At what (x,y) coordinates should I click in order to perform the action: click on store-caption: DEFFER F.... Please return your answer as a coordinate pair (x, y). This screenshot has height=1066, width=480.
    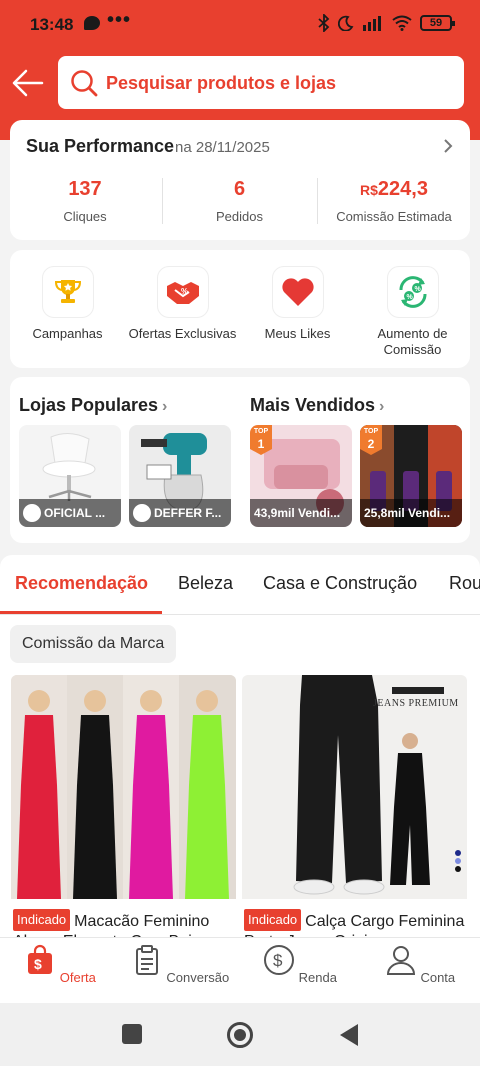
    Looking at the image, I should click on (180, 513).